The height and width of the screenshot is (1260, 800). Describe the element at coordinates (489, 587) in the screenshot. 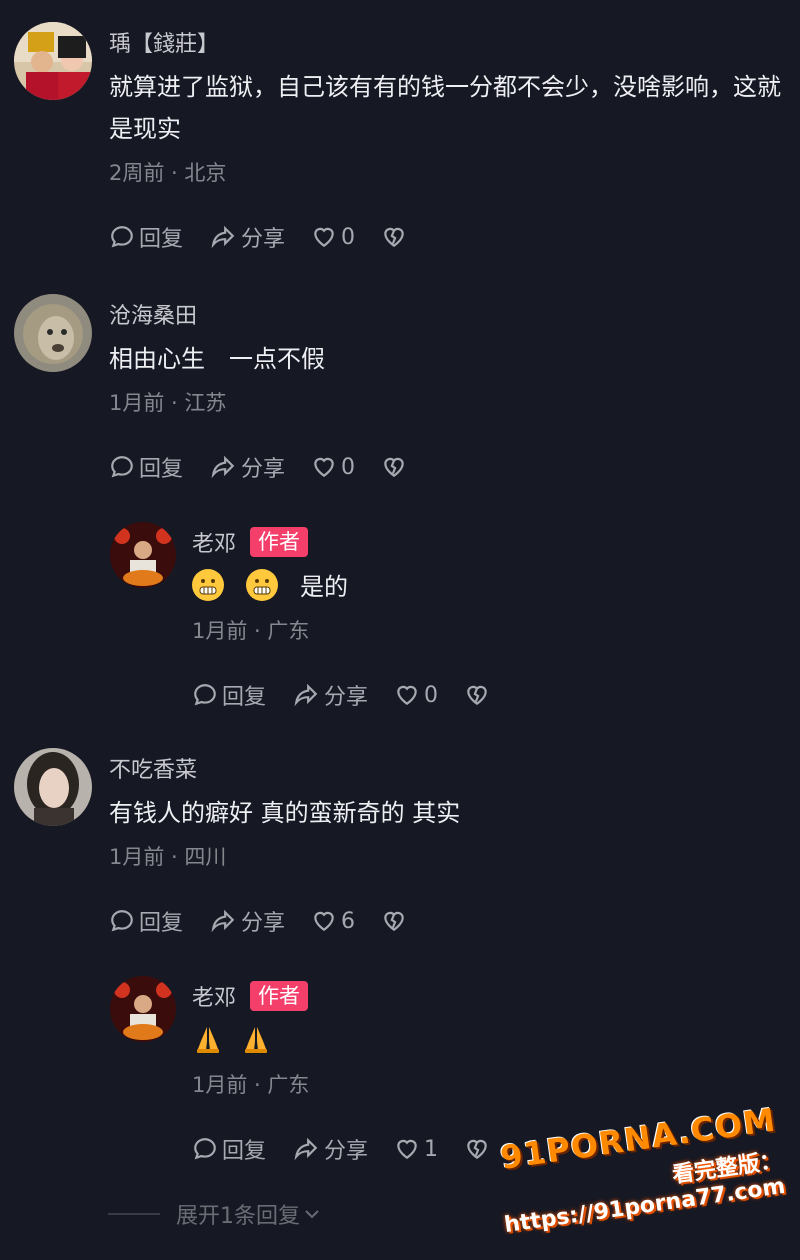

I see `comment-text: 是的` at that location.